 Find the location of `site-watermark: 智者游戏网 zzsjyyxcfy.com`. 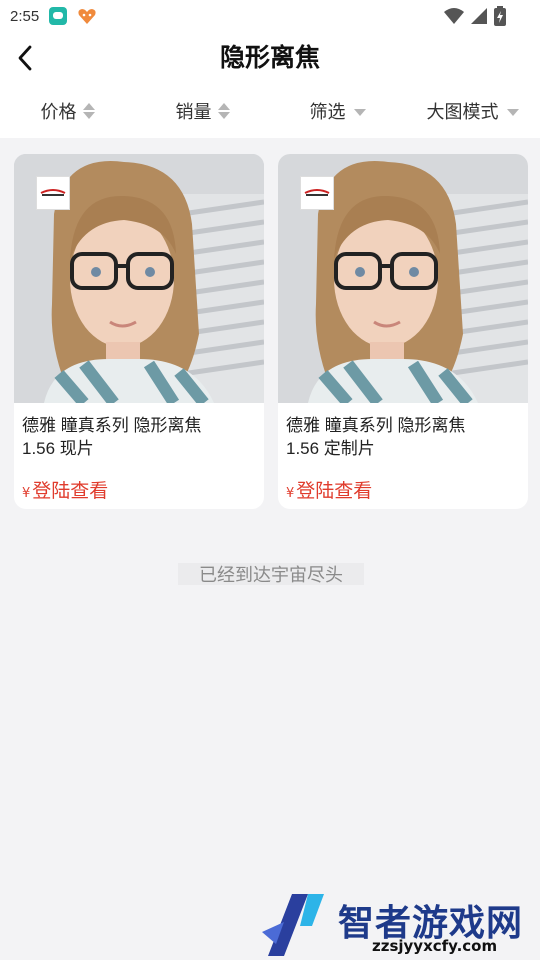

site-watermark: 智者游戏网 zzsjyyxcfy.com is located at coordinates (401, 925).